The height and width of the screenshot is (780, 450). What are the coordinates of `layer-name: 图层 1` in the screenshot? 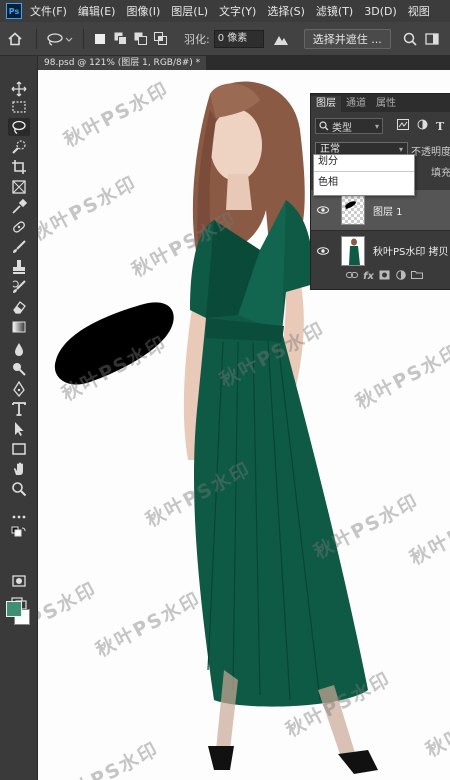 It's located at (388, 210).